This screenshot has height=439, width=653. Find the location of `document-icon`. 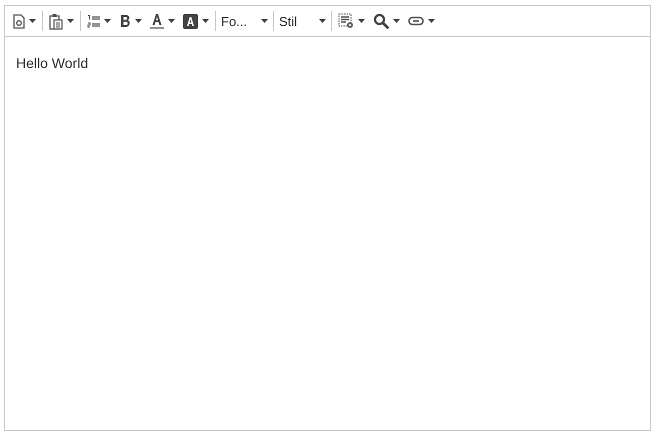

document-icon is located at coordinates (19, 21).